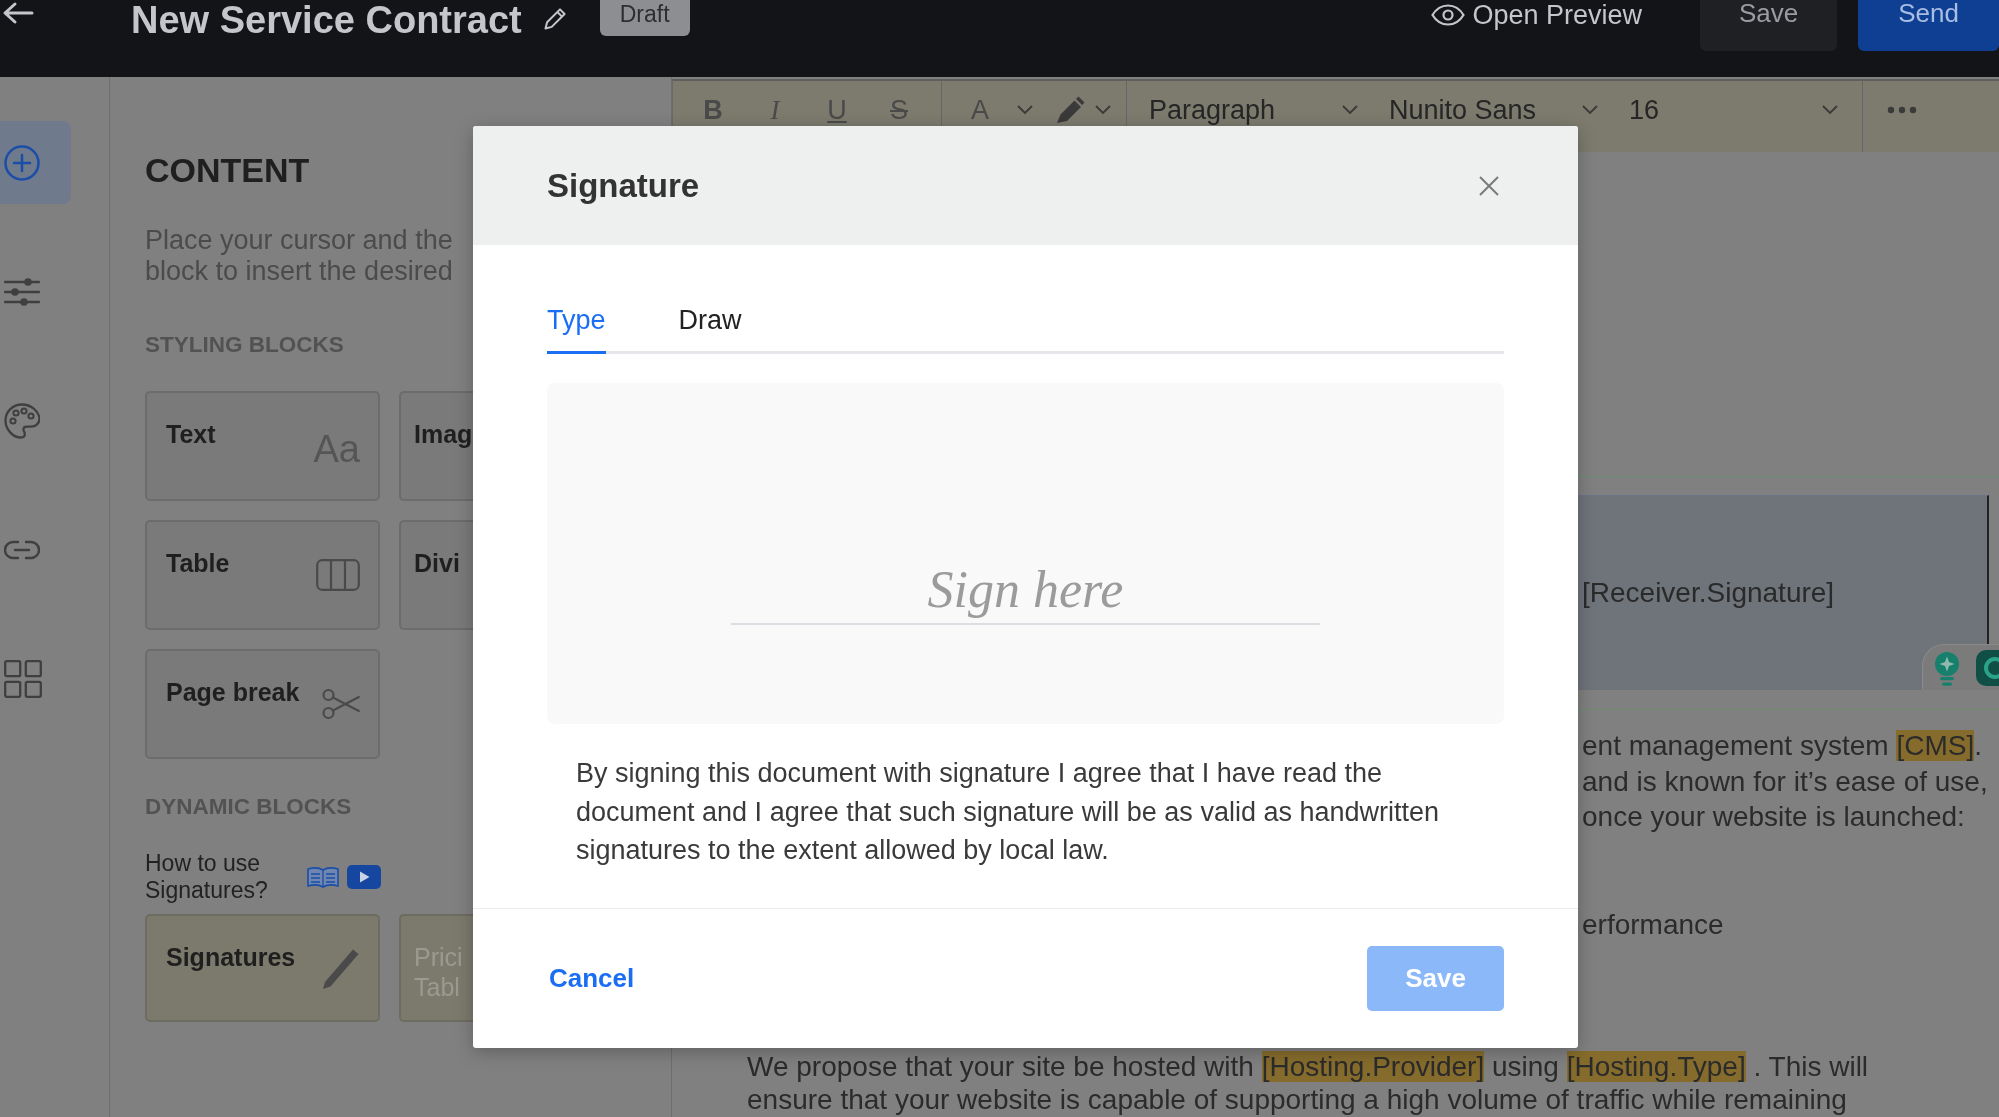  What do you see at coordinates (1769, 25) in the screenshot?
I see `header-button: Save` at bounding box center [1769, 25].